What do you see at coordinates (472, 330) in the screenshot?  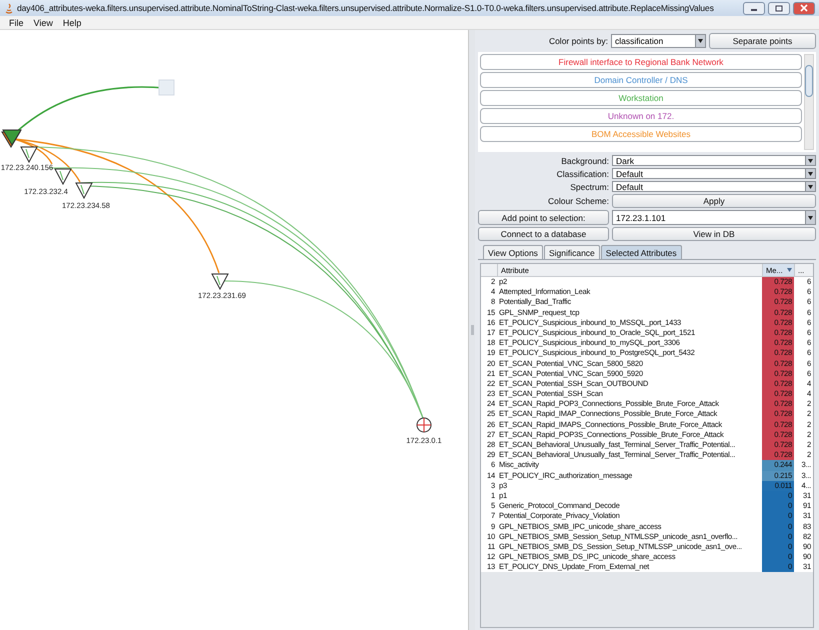 I see `splitter-handle` at bounding box center [472, 330].